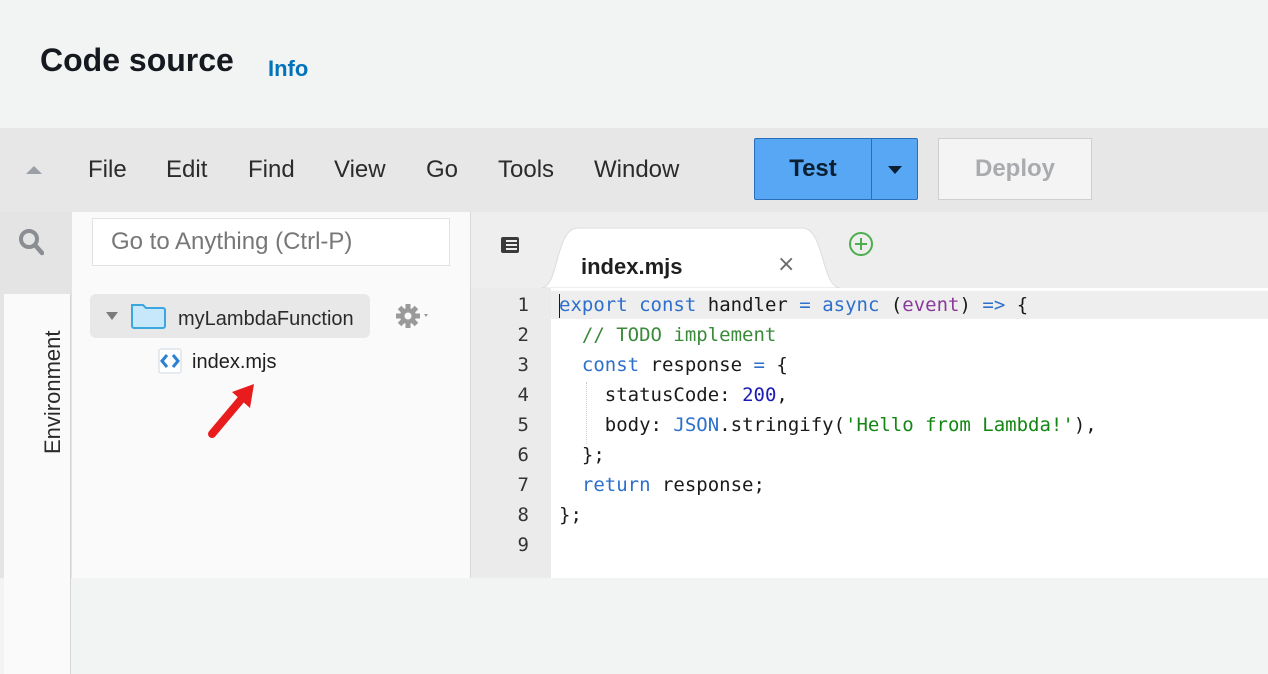 Image resolution: width=1268 pixels, height=674 pixels. What do you see at coordinates (510, 245) in the screenshot?
I see `toggle-tree-icon` at bounding box center [510, 245].